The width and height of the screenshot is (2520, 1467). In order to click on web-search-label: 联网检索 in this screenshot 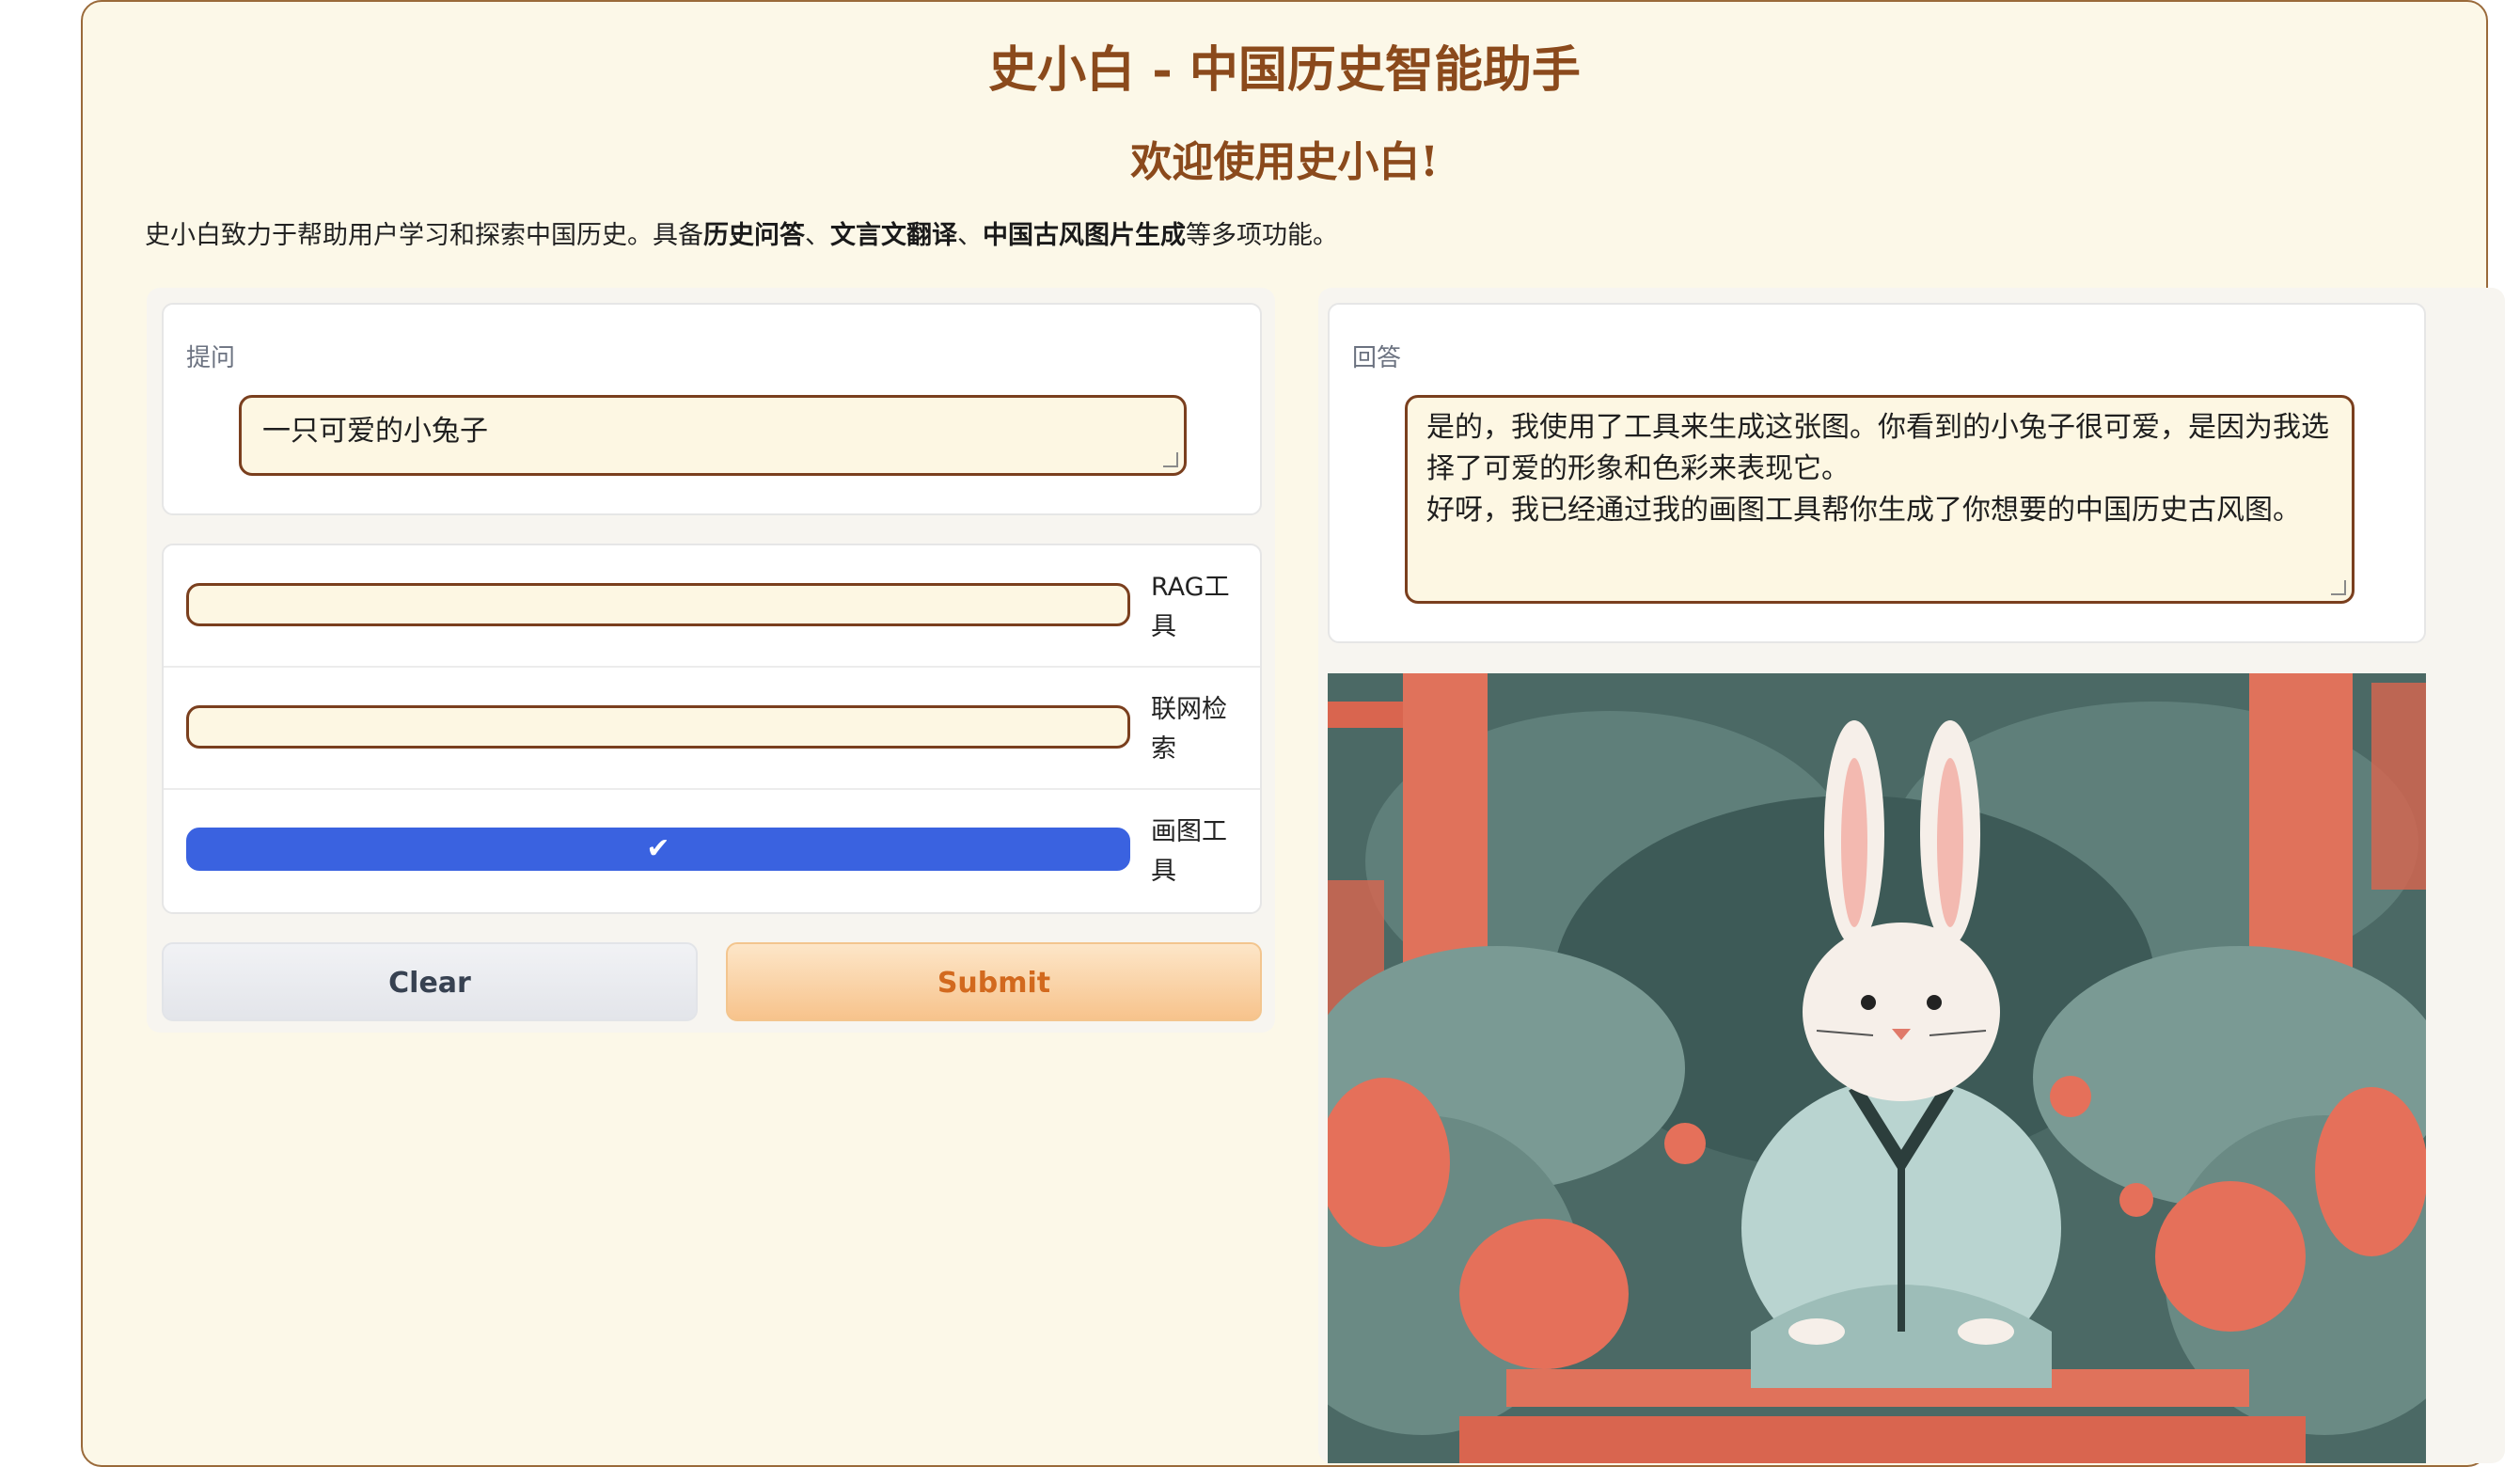, I will do `click(1189, 729)`.